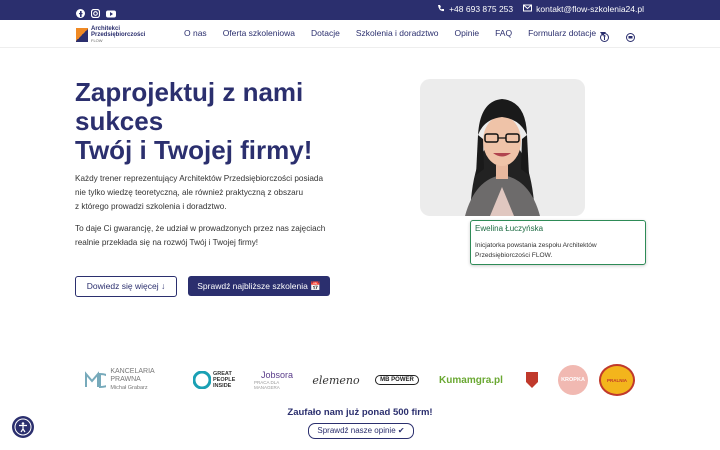  I want to click on nav-item-formularz: Formularz dotacje, so click(567, 33).